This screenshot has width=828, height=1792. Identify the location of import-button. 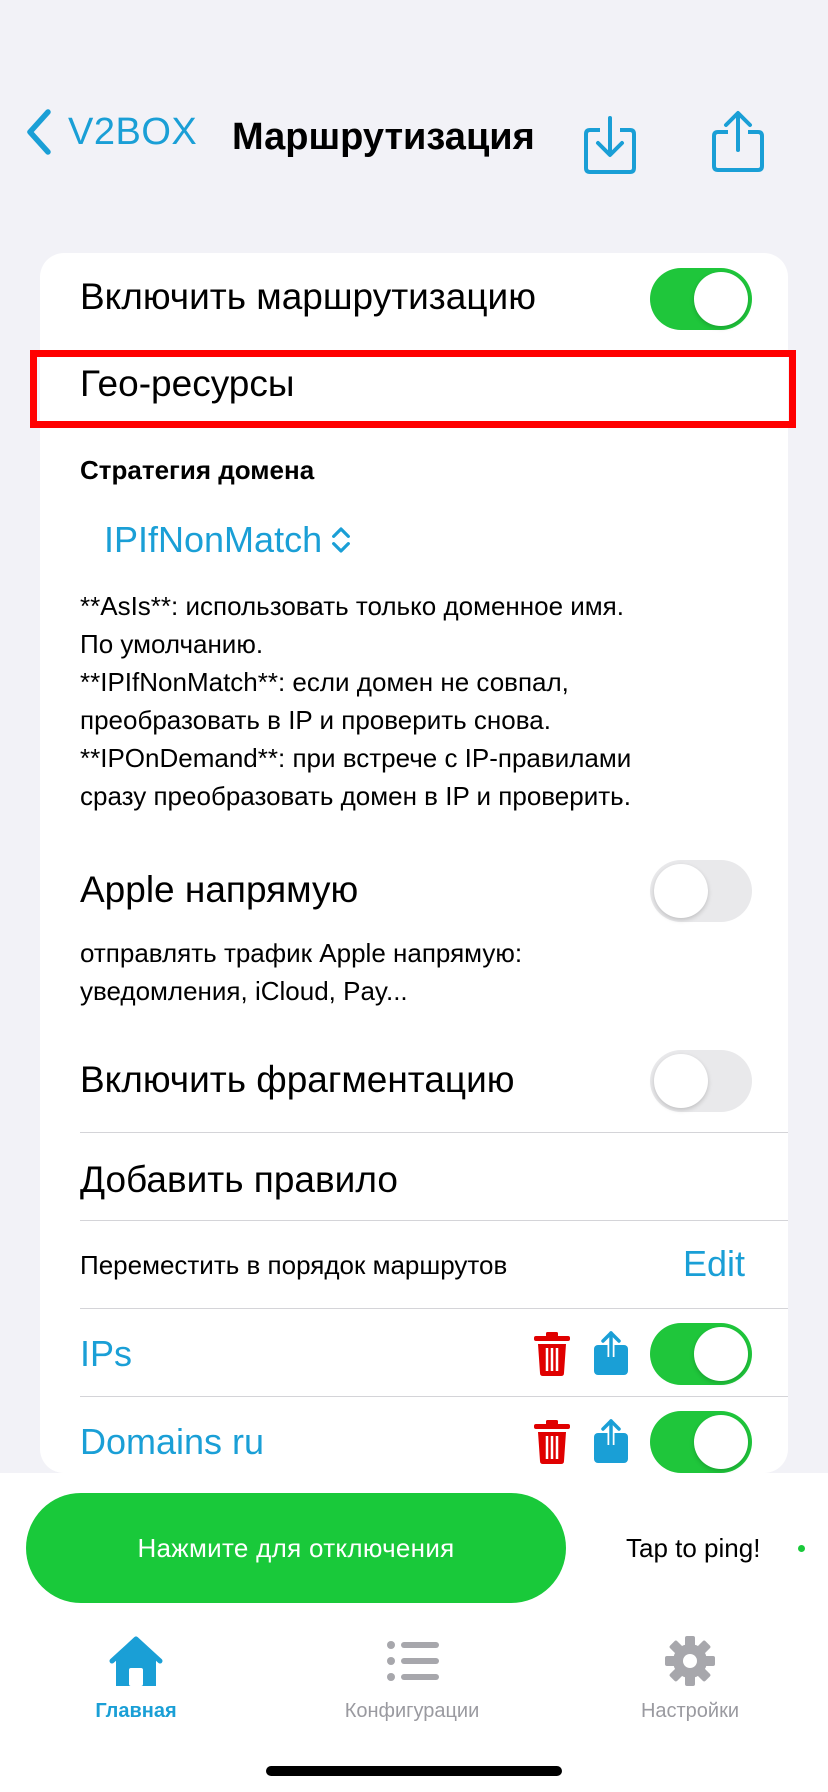
(610, 144).